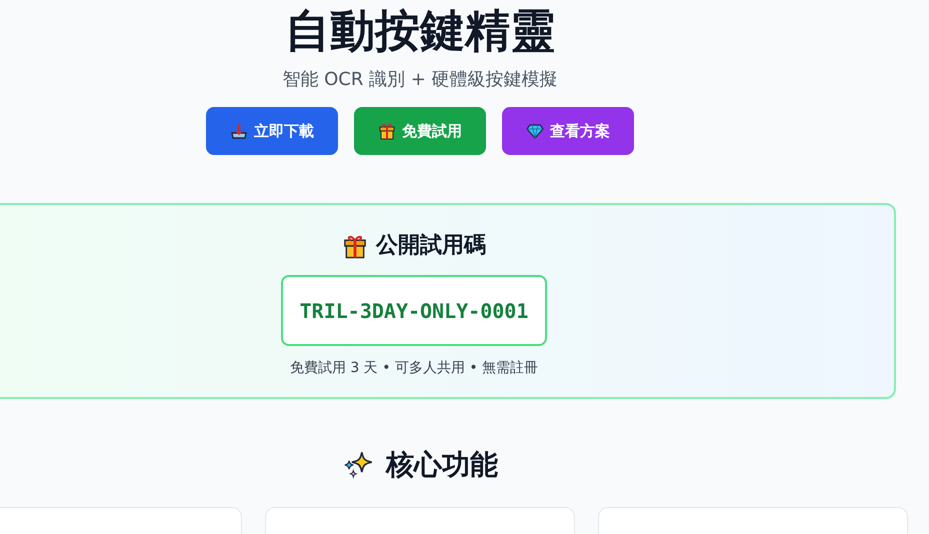 The height and width of the screenshot is (534, 929). Describe the element at coordinates (239, 131) in the screenshot. I see `tray-icon` at that location.